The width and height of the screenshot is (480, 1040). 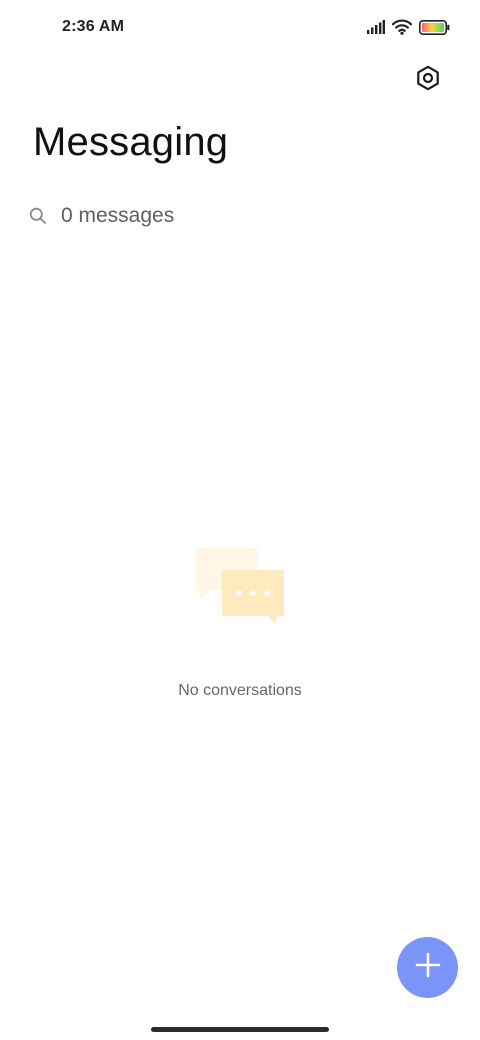 I want to click on plus-icon, so click(x=428, y=967).